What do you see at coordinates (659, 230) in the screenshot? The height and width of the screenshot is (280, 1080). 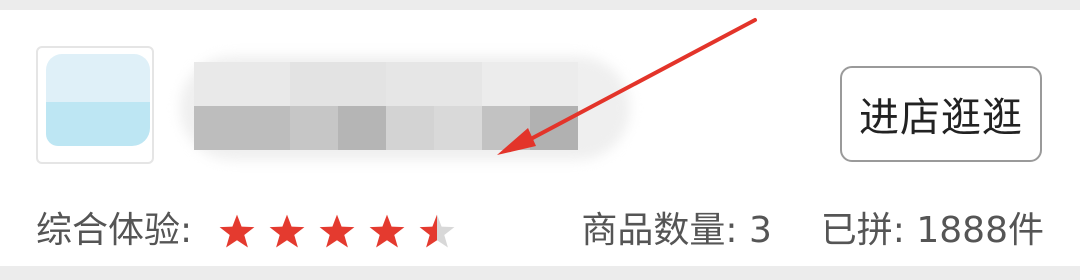 I see `product-count-label: 商品数量:` at bounding box center [659, 230].